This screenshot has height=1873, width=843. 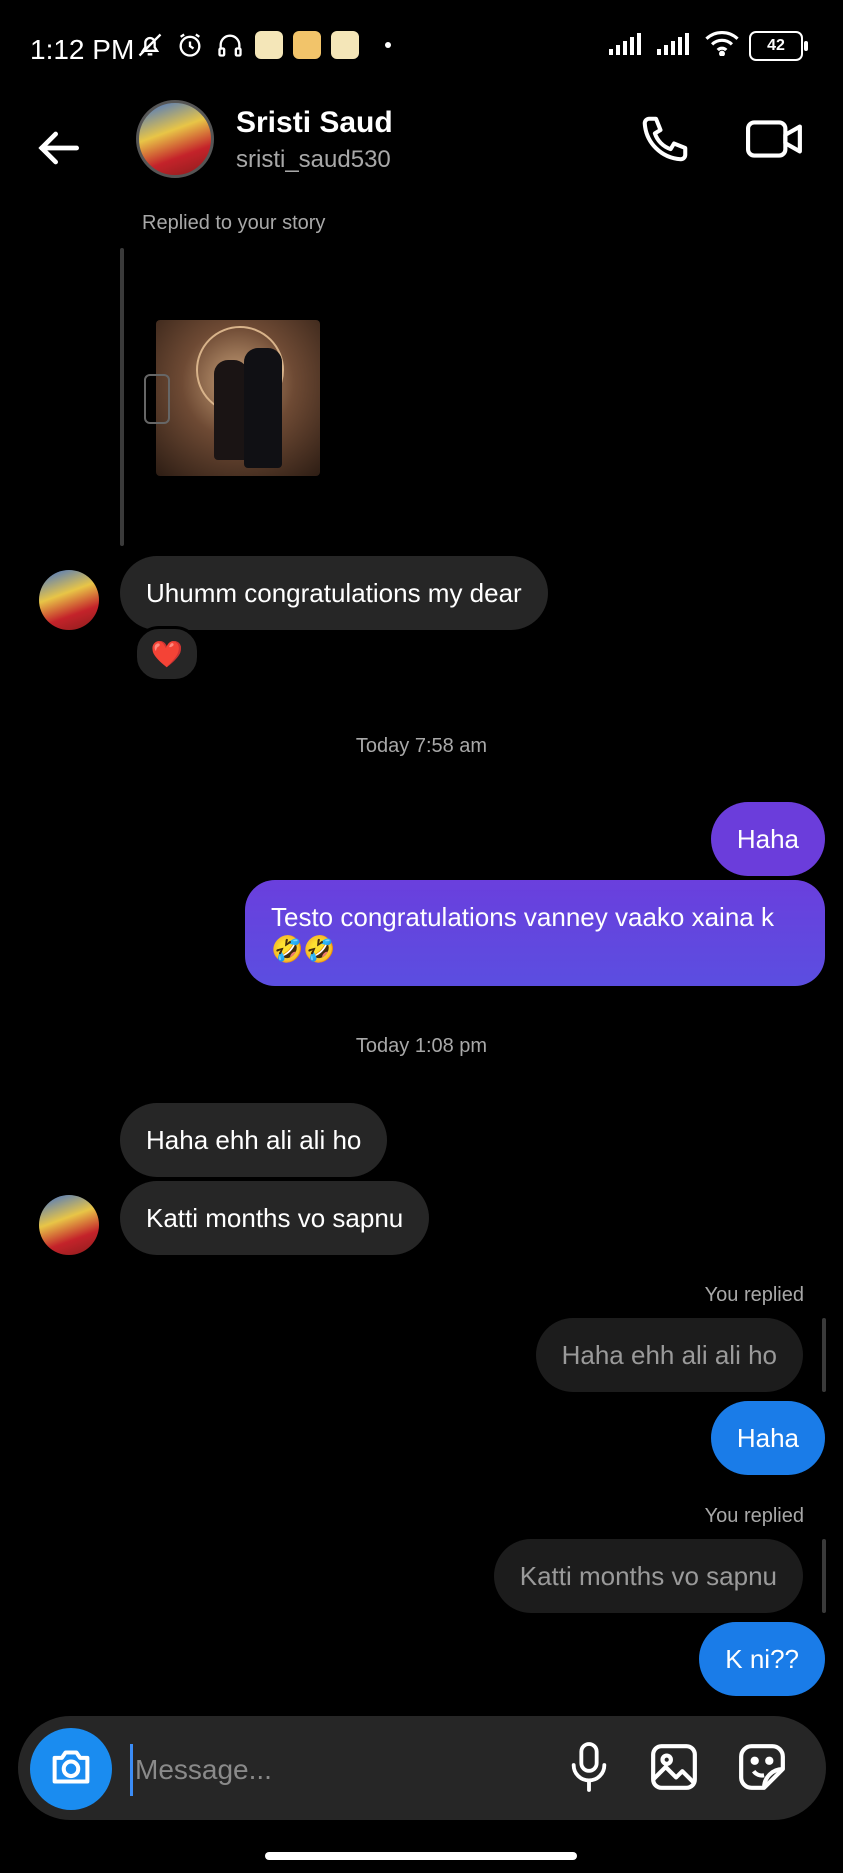 I want to click on gallery-icon, so click(x=675, y=1768).